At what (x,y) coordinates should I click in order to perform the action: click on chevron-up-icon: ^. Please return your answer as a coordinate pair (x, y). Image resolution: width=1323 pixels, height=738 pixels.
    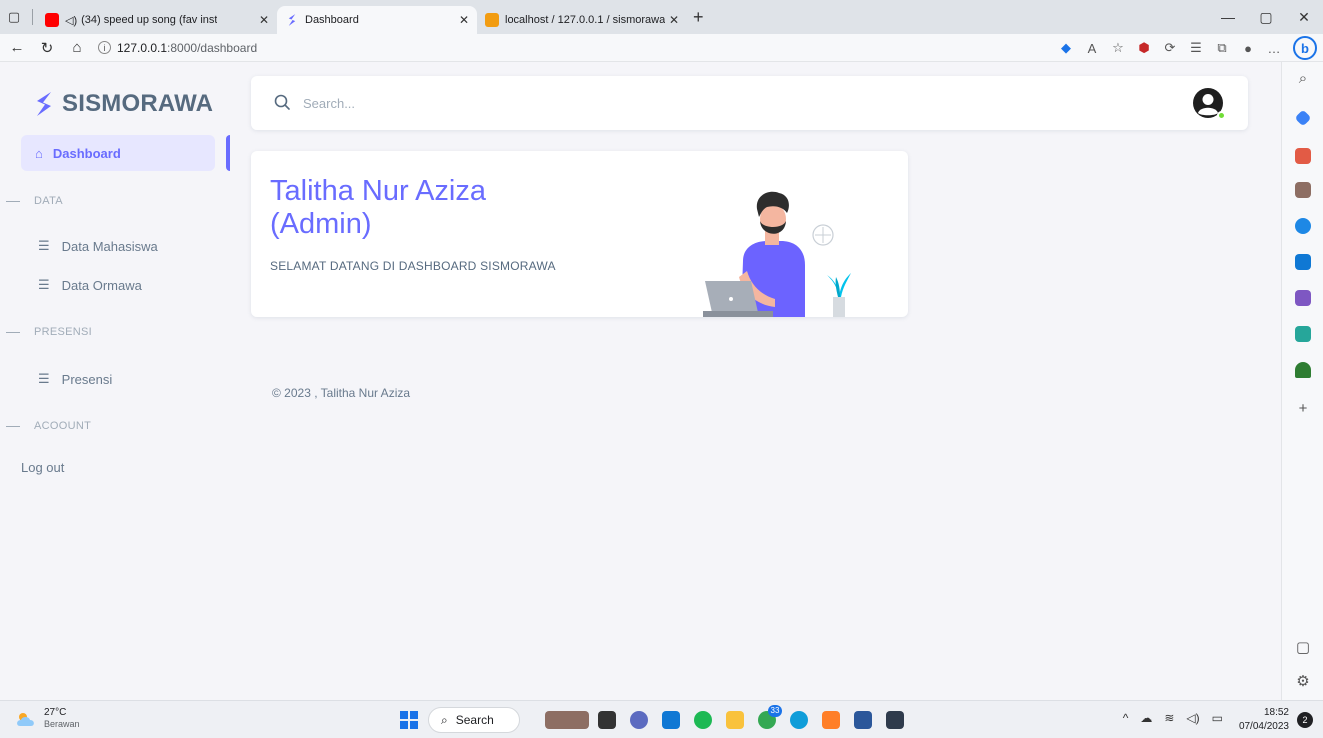
    Looking at the image, I should click on (1126, 718).